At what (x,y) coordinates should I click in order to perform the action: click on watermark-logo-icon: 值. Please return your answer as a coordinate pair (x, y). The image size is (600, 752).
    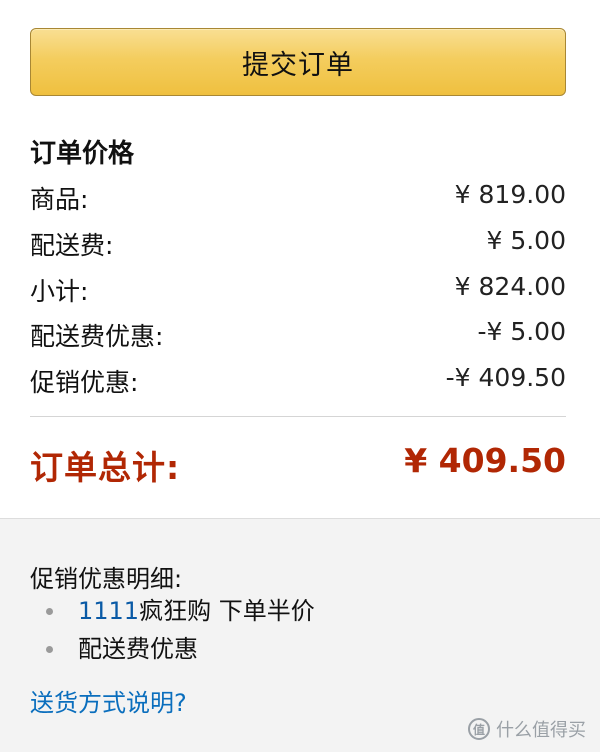
    Looking at the image, I should click on (479, 729).